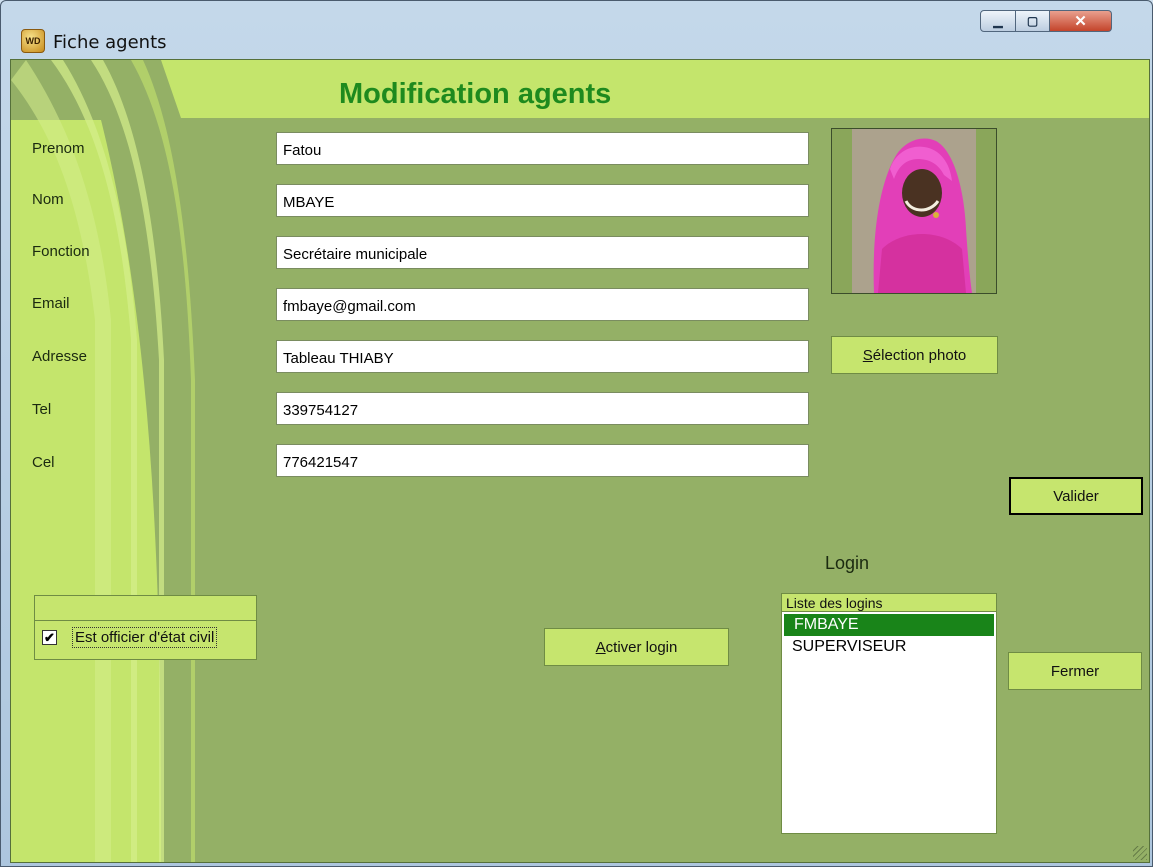 The height and width of the screenshot is (867, 1153). I want to click on logins-list-header: Liste des logins, so click(889, 603).